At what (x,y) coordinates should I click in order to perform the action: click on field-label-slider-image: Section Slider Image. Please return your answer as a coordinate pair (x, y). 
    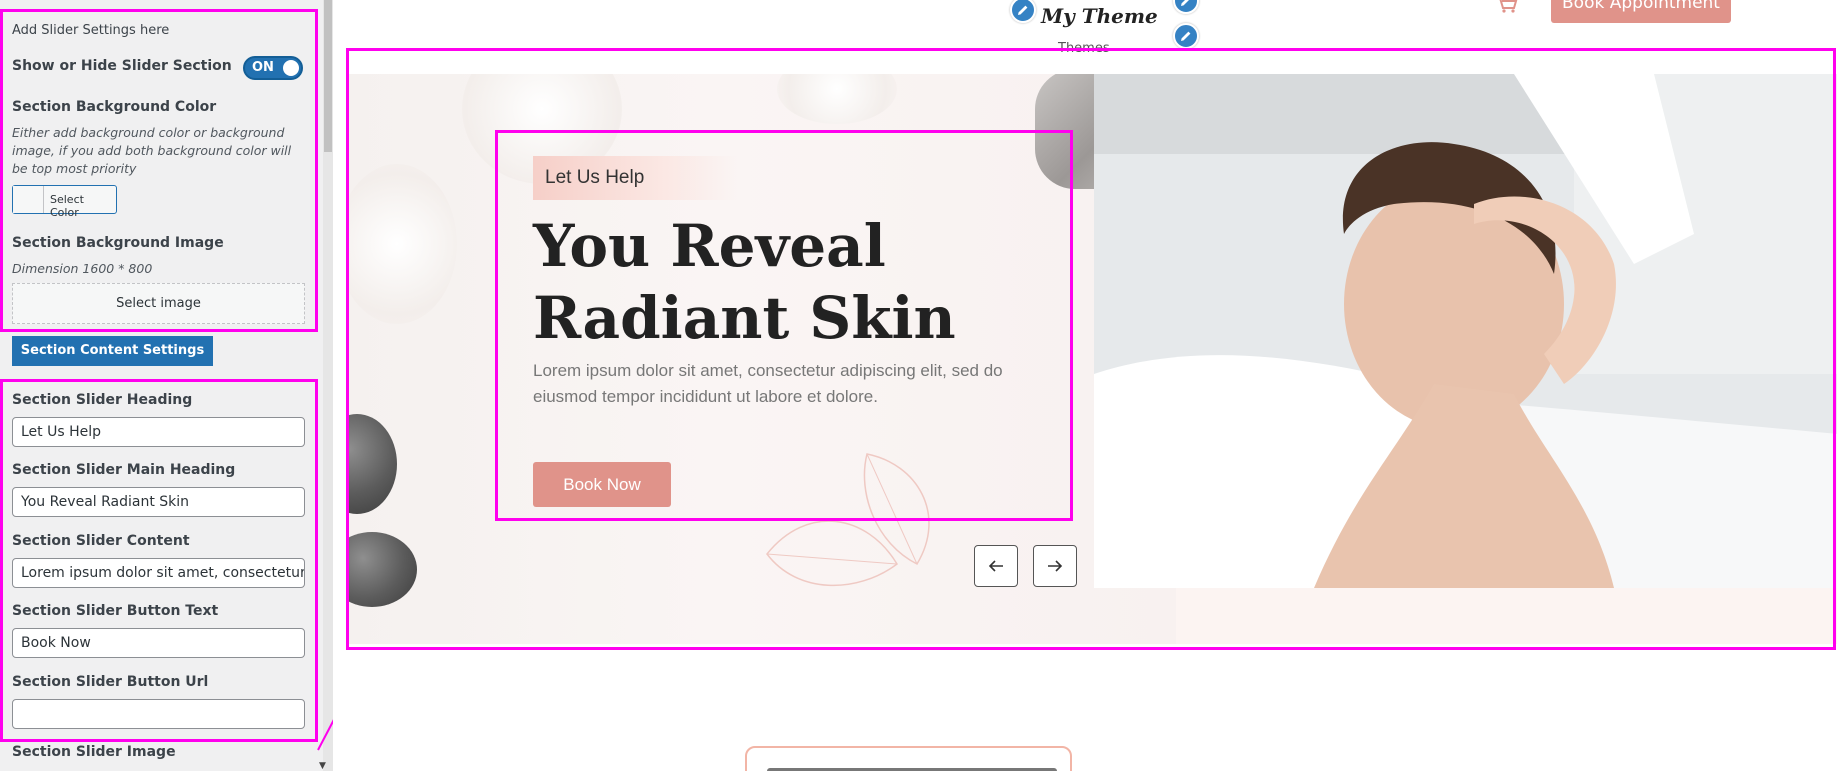
    Looking at the image, I should click on (94, 752).